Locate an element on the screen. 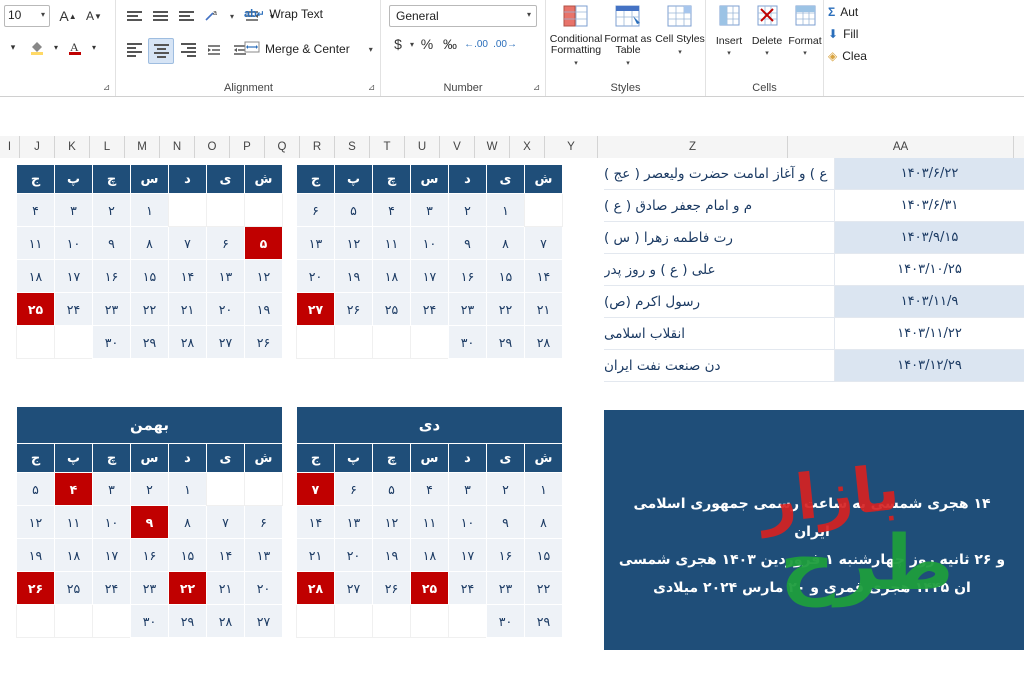 This screenshot has height=683, width=1024. conditional-formatting-button: Conditional Formatting ▾ is located at coordinates (576, 35).